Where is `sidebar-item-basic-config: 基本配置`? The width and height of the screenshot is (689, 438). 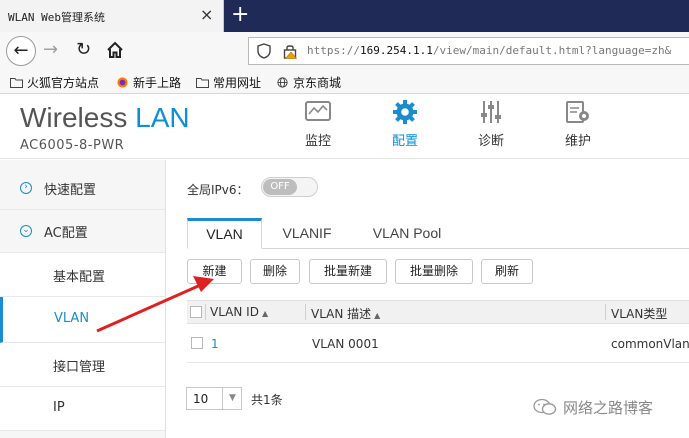 sidebar-item-basic-config: 基本配置 is located at coordinates (82, 275).